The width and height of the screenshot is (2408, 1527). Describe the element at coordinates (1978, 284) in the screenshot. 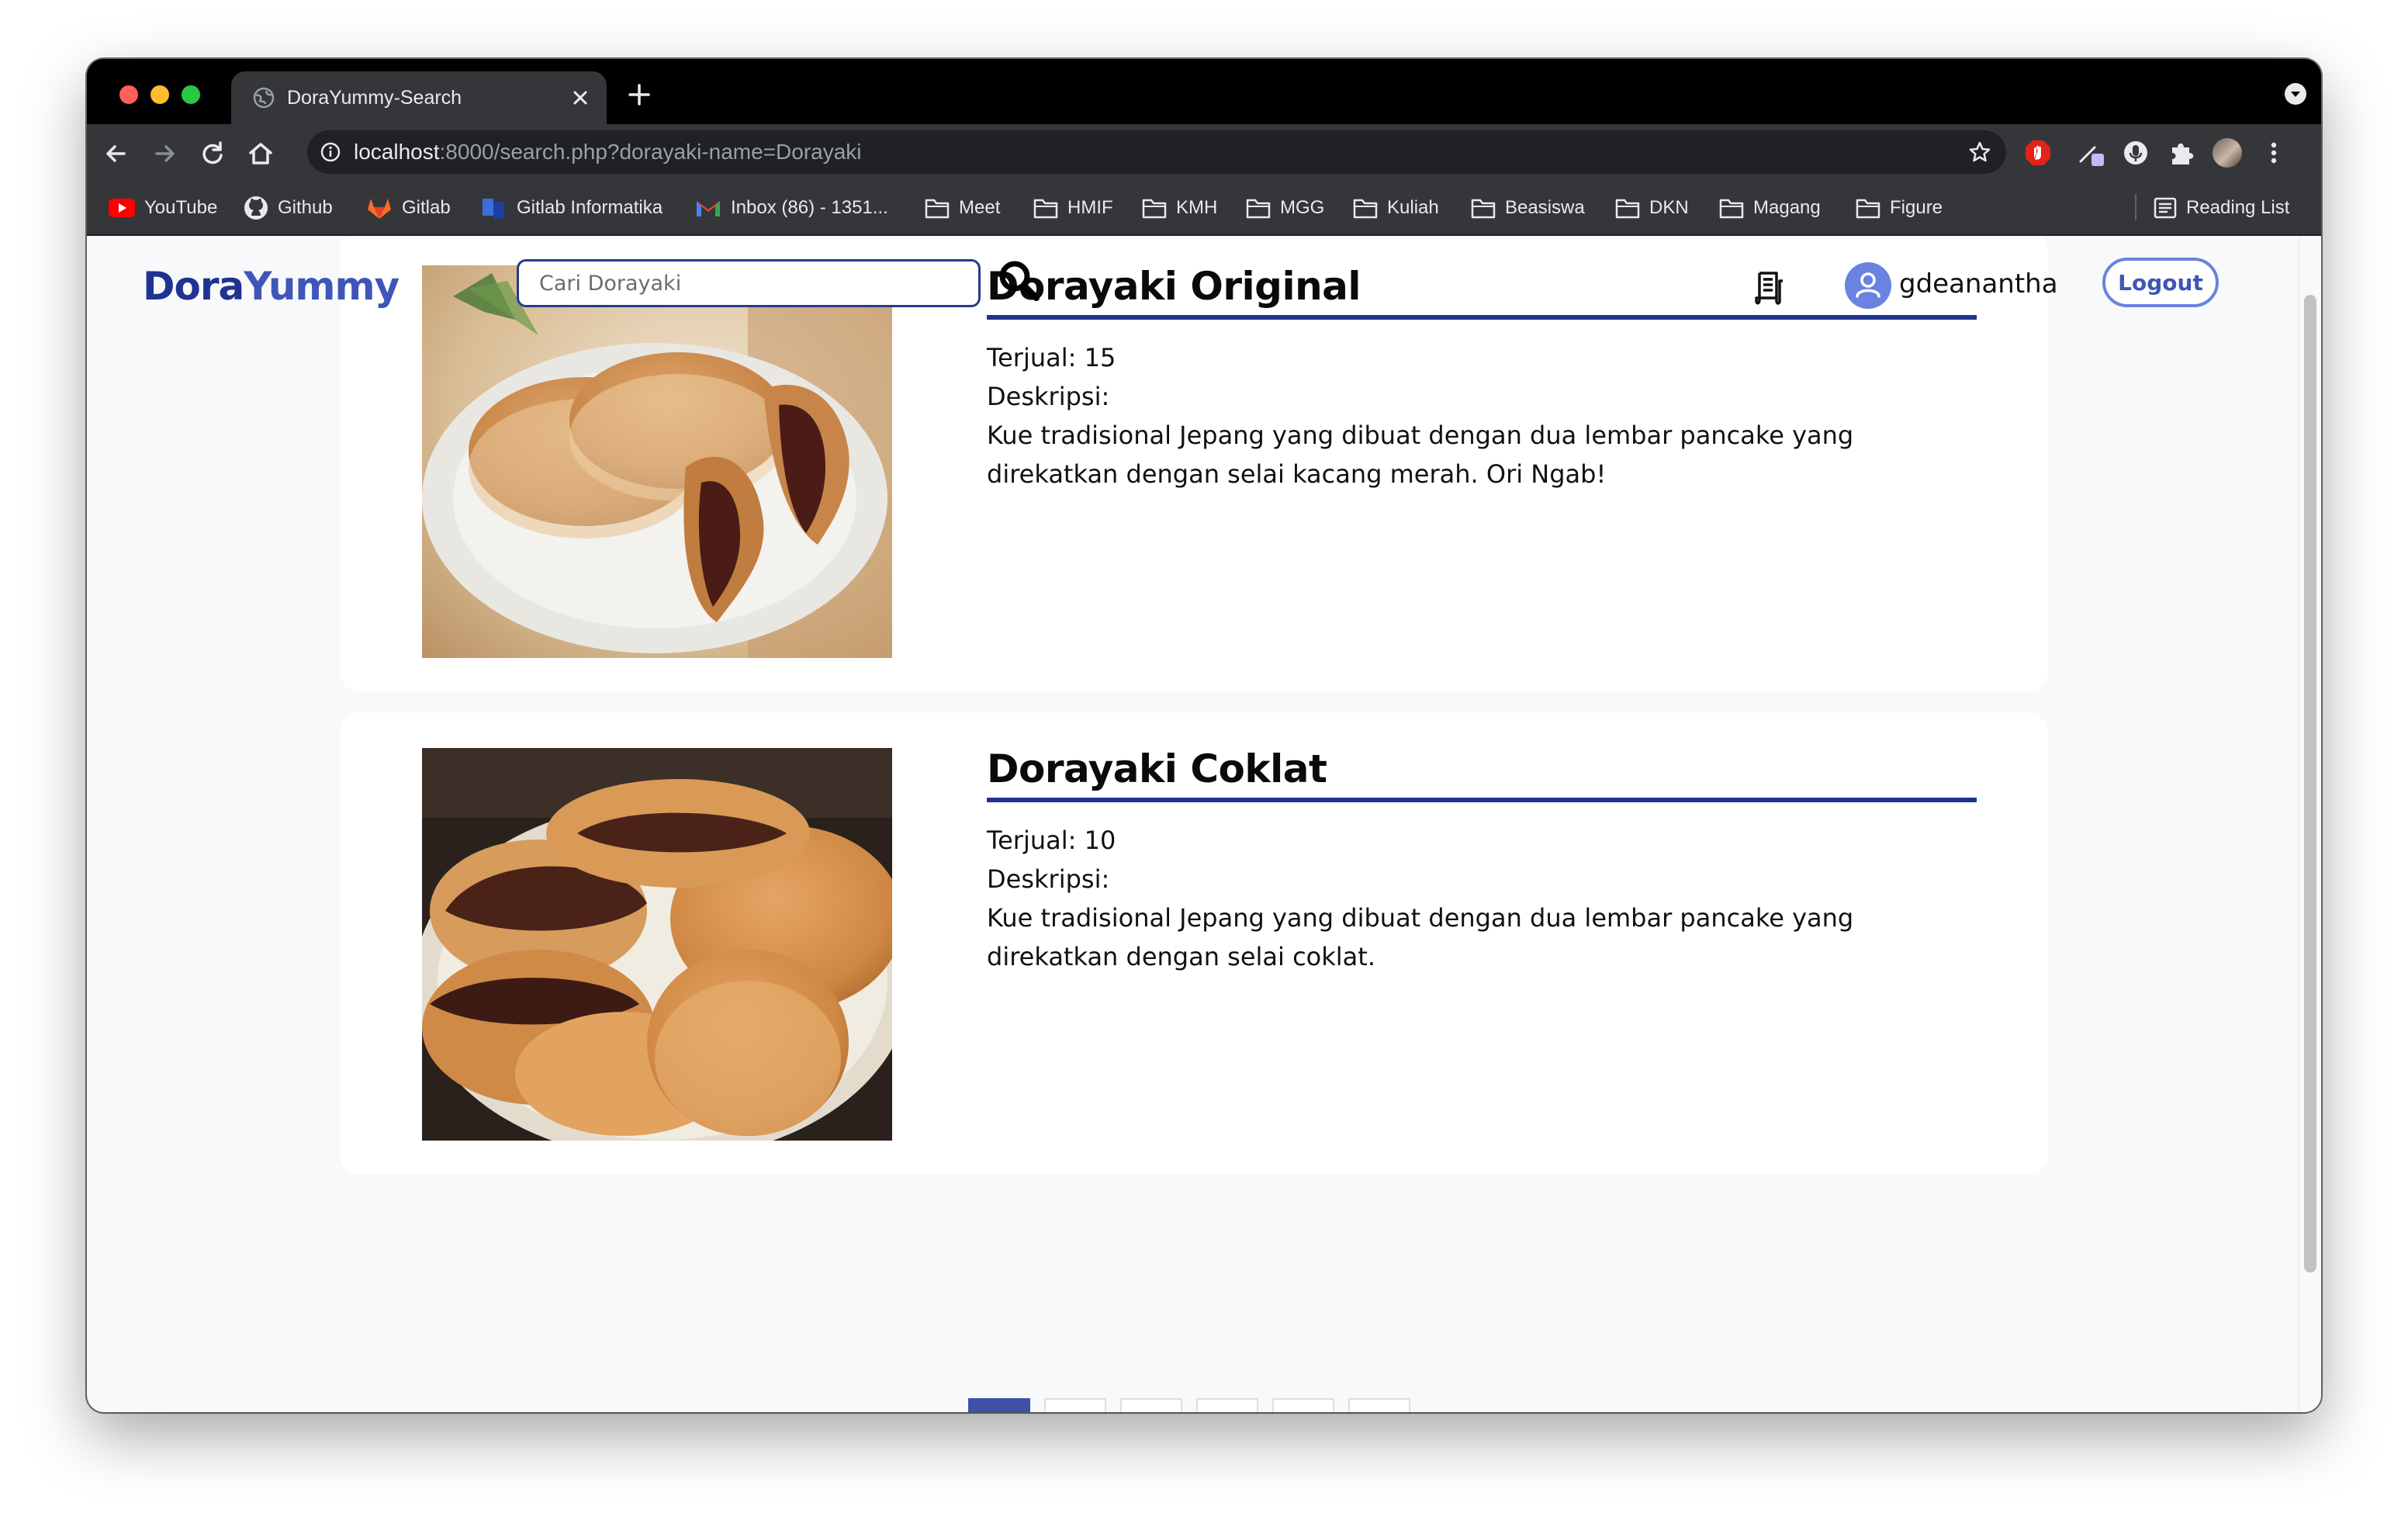

I see `username: gdeanantha` at that location.